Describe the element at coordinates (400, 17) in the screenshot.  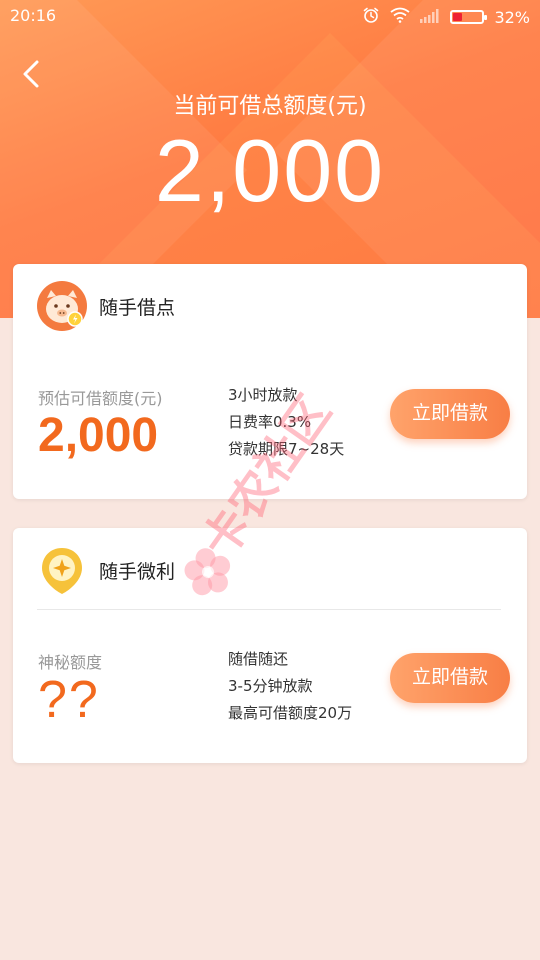
I see `wifi-icon` at that location.